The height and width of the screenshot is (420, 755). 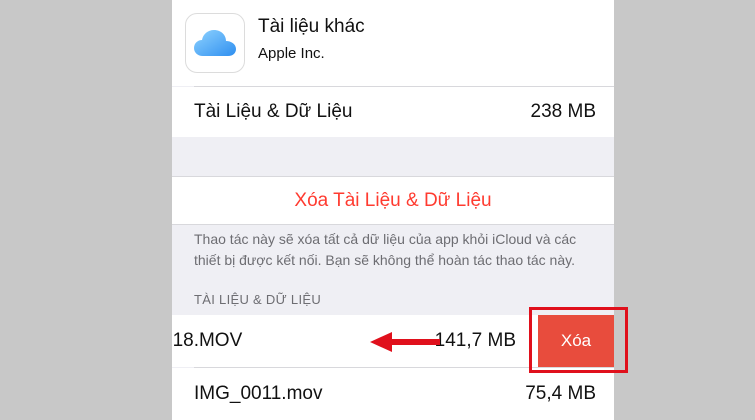 I want to click on app-vendor: Apple Inc., so click(x=291, y=53).